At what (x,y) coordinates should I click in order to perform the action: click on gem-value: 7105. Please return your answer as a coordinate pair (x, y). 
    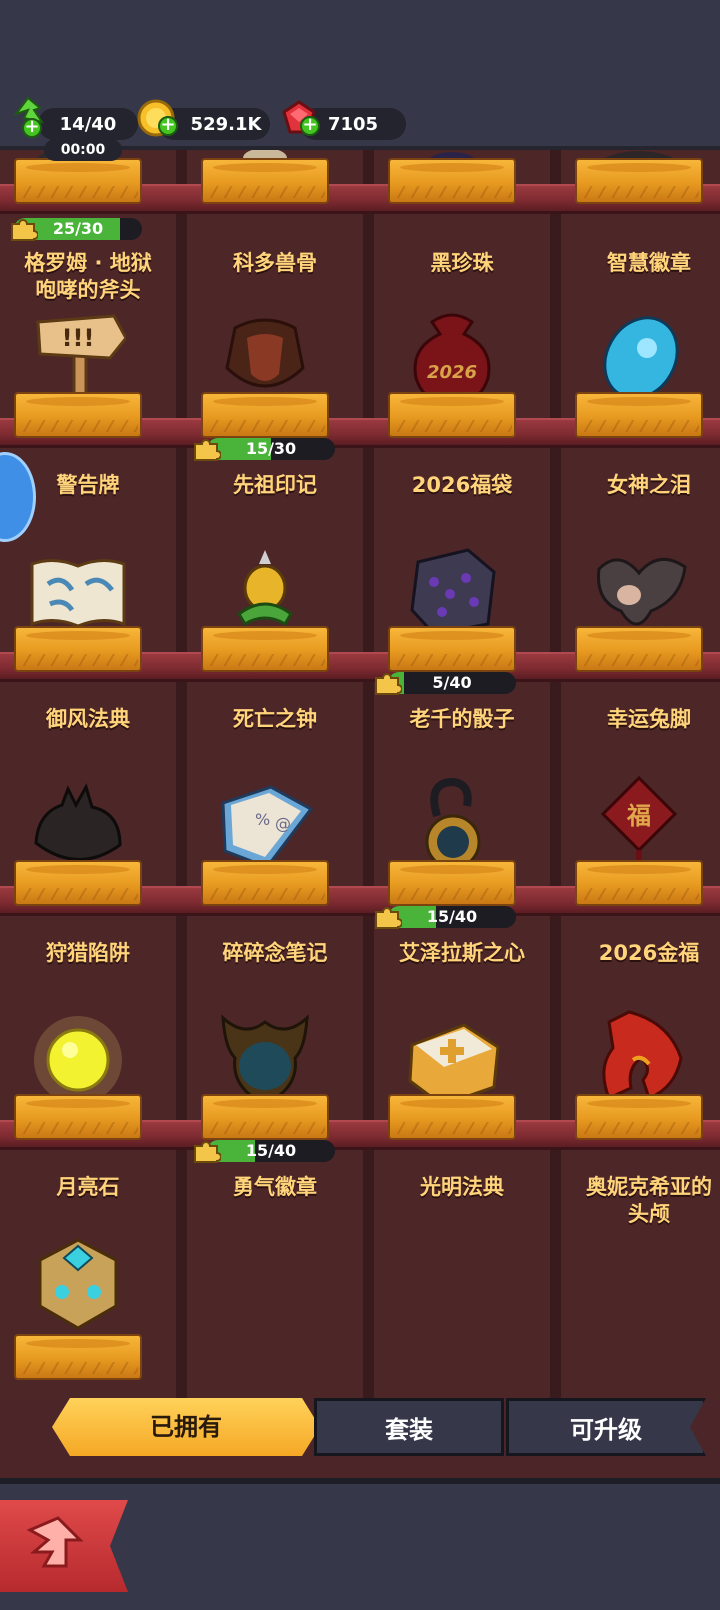
    Looking at the image, I should click on (353, 124).